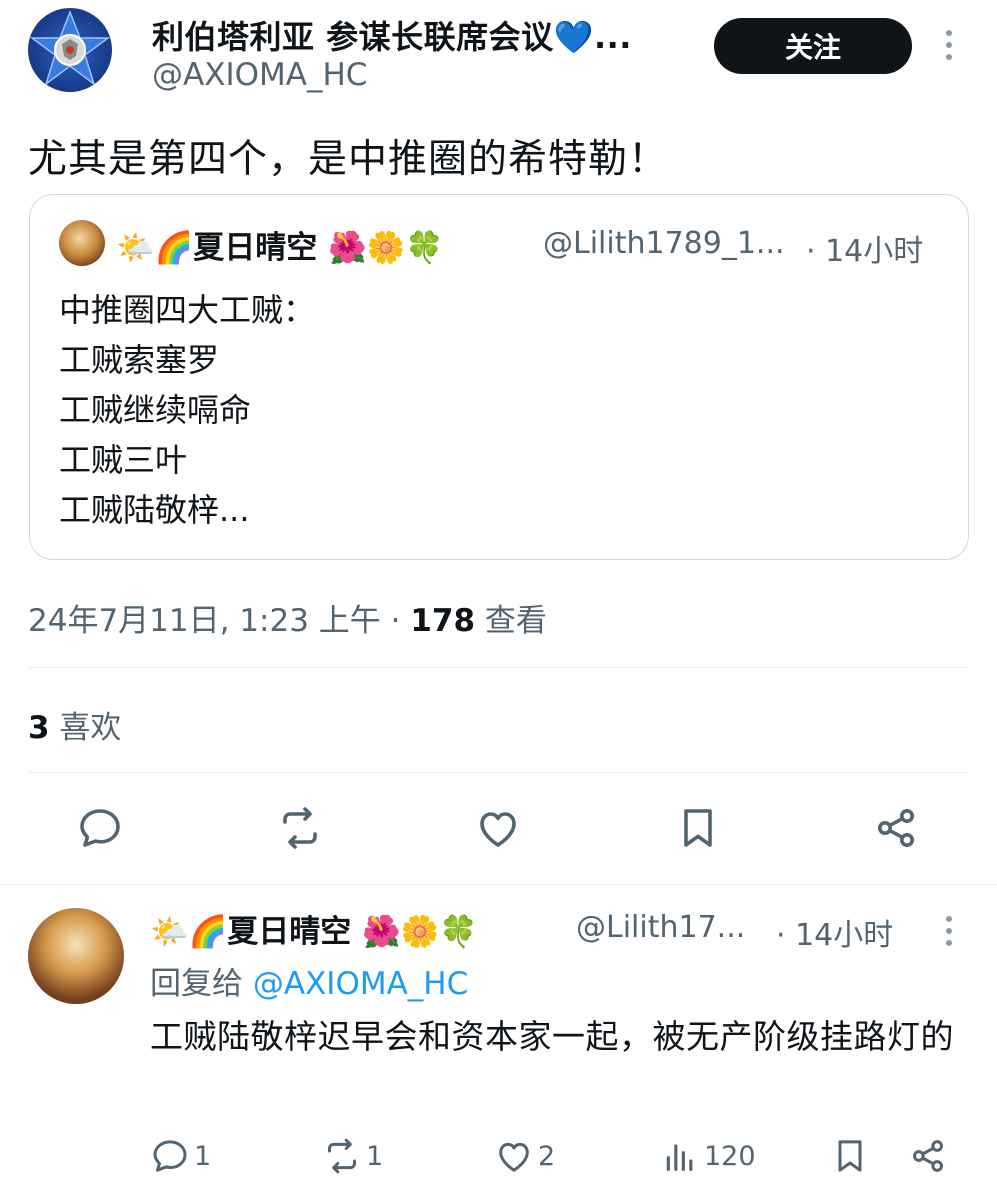  I want to click on replying-to: 回复给 @AXIOMA_HC, so click(309, 980).